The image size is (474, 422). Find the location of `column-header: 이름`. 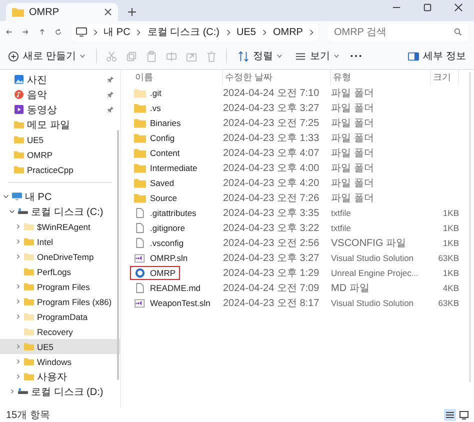

column-header: 이름 is located at coordinates (175, 77).